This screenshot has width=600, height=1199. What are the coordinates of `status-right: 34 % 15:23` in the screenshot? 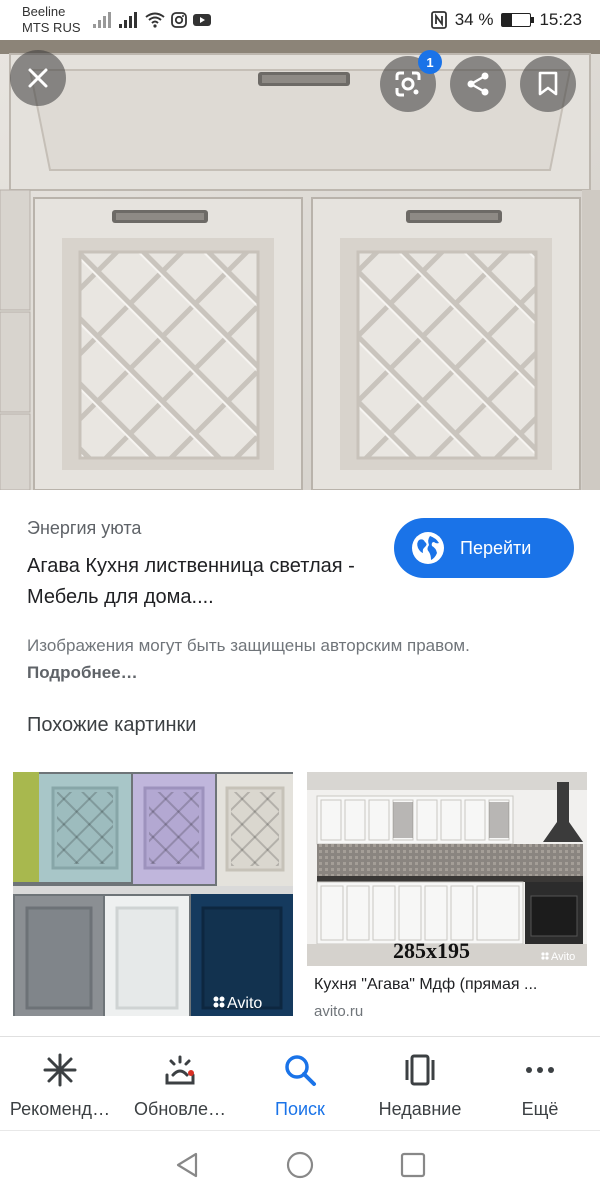 It's located at (506, 20).